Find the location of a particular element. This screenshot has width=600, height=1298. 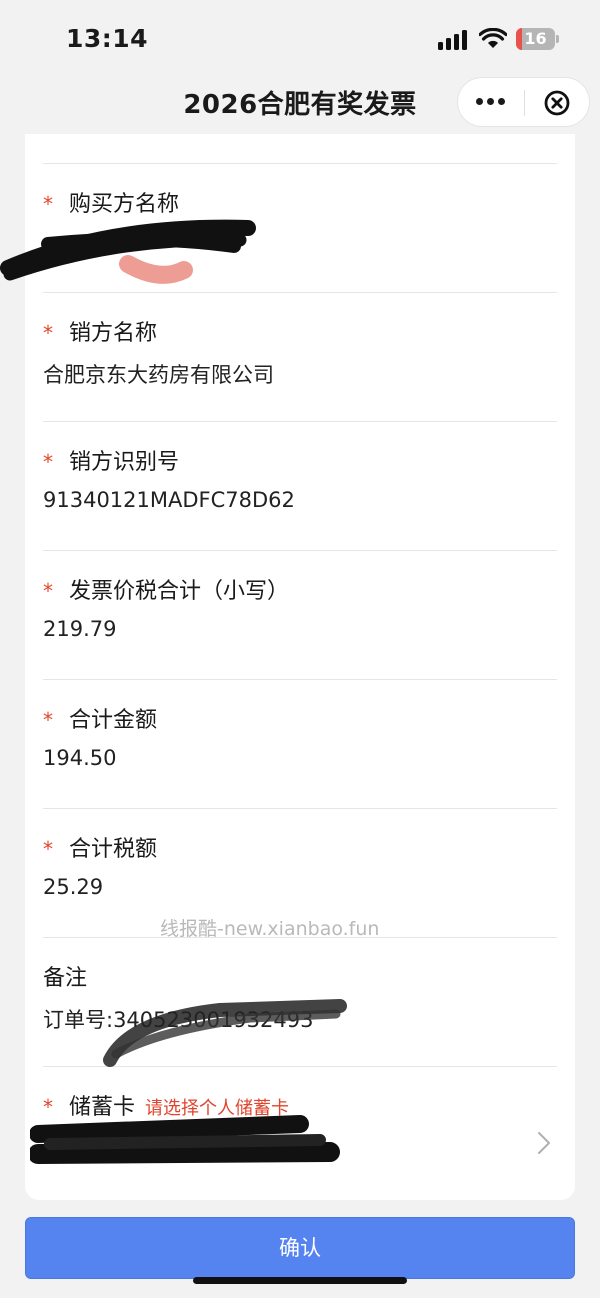

status-time: 13:14 is located at coordinates (107, 38).